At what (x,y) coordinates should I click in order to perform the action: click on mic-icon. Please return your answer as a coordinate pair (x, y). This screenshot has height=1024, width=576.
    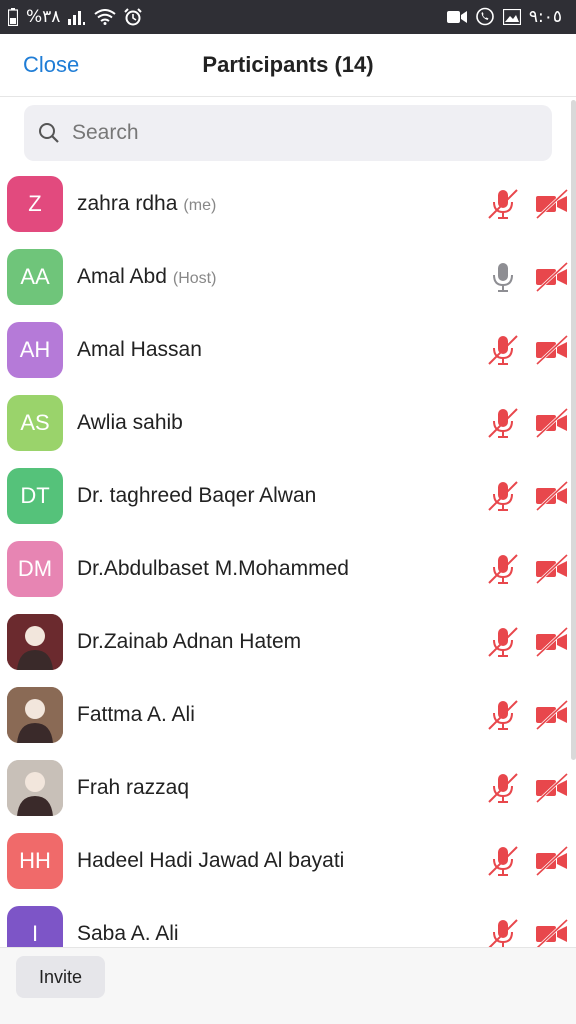
    Looking at the image, I should click on (503, 277).